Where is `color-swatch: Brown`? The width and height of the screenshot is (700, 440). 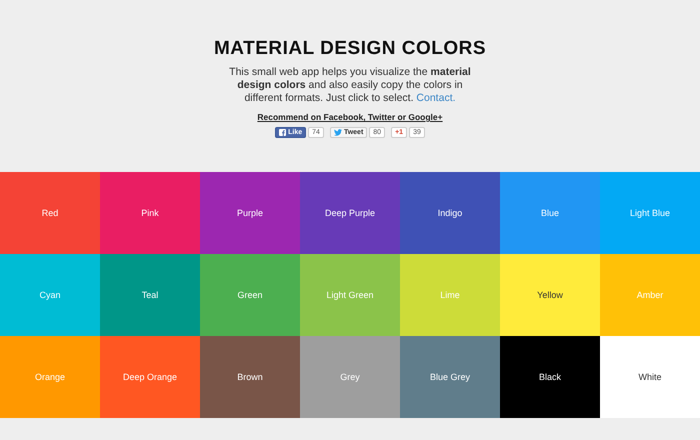 color-swatch: Brown is located at coordinates (250, 377).